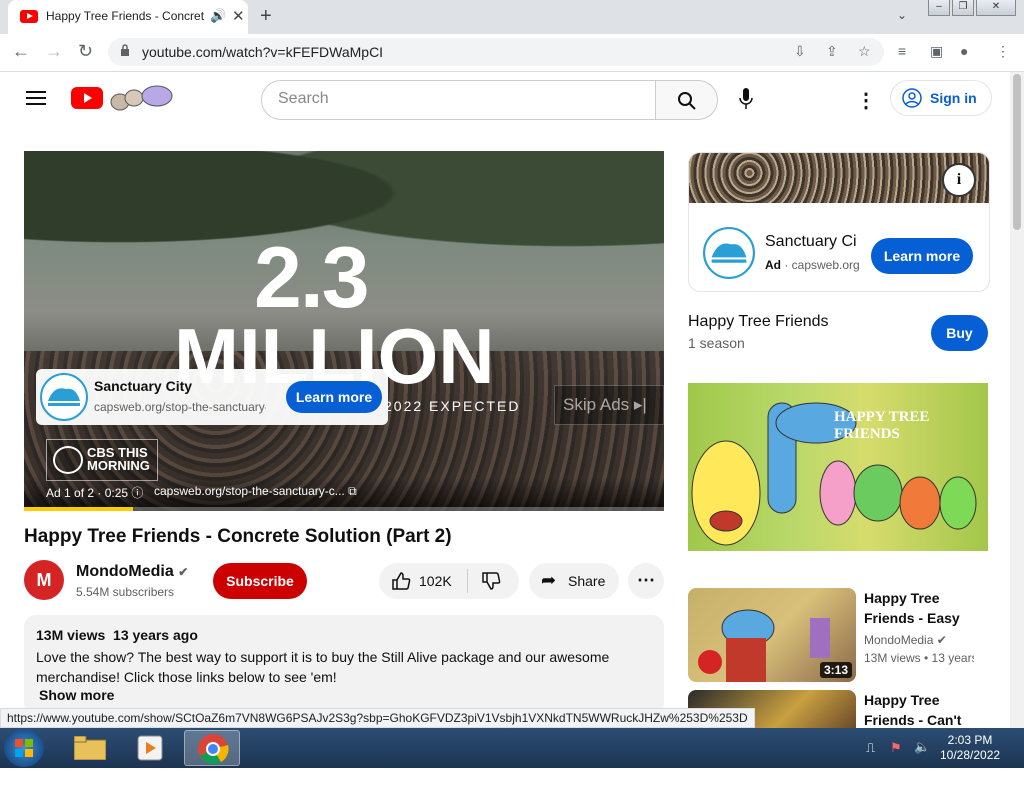 The height and width of the screenshot is (786, 1024). I want to click on video-thumbnail: 3:13, so click(772, 635).